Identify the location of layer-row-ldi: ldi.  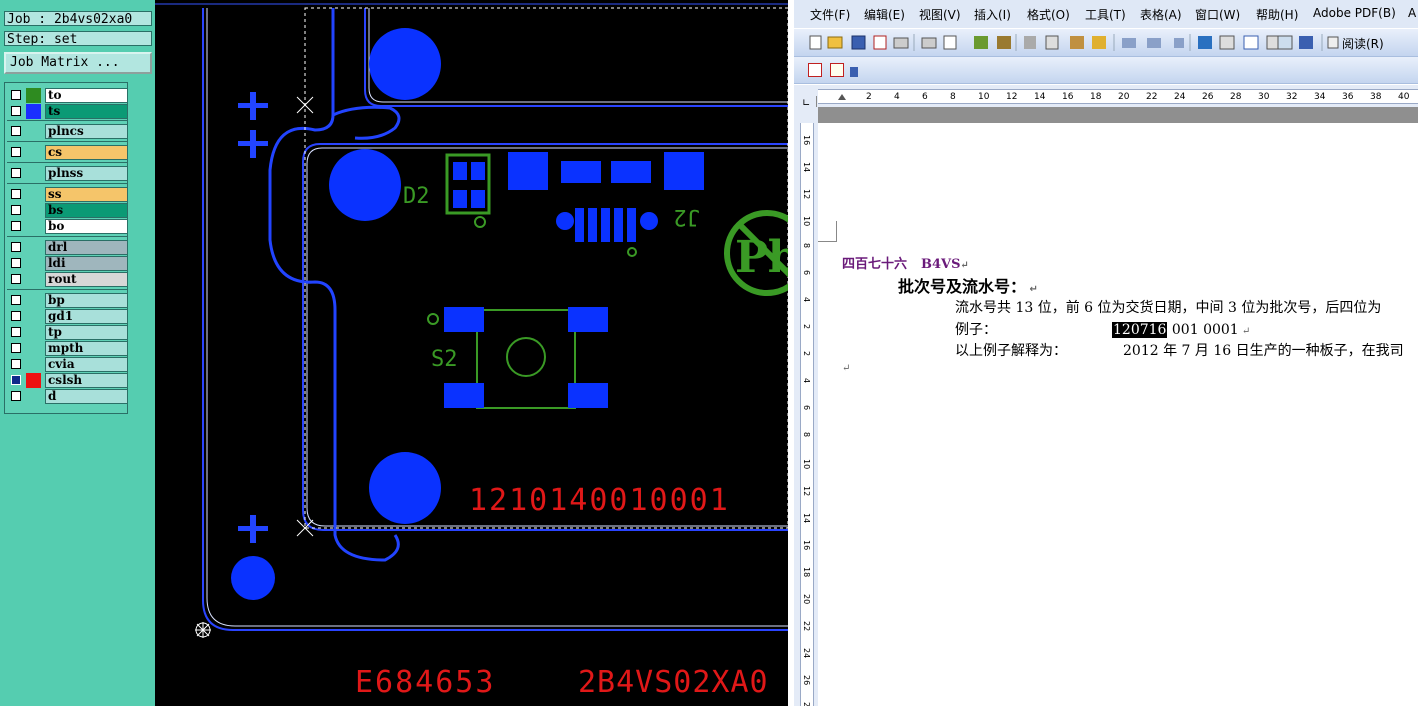
(67, 263).